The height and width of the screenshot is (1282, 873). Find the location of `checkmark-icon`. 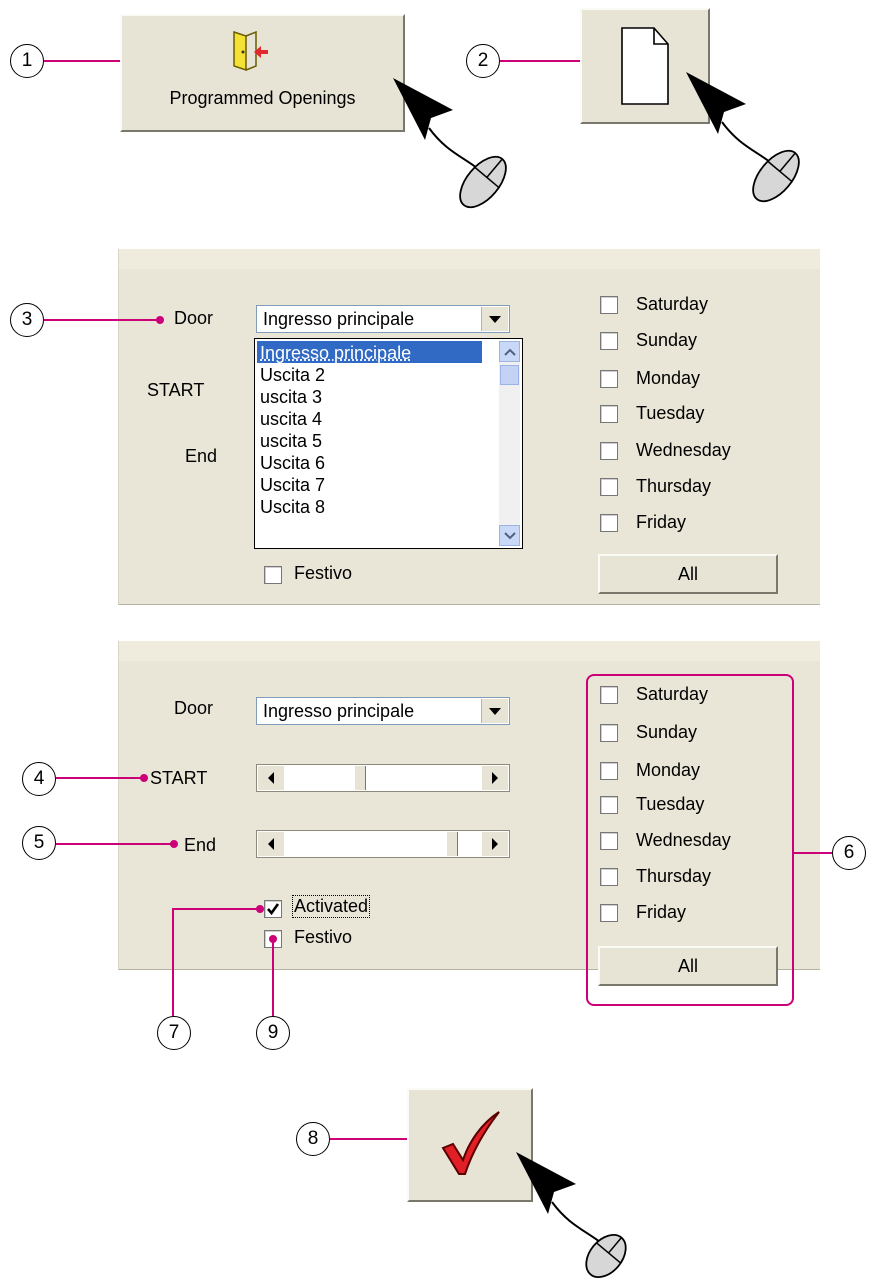

checkmark-icon is located at coordinates (273, 909).